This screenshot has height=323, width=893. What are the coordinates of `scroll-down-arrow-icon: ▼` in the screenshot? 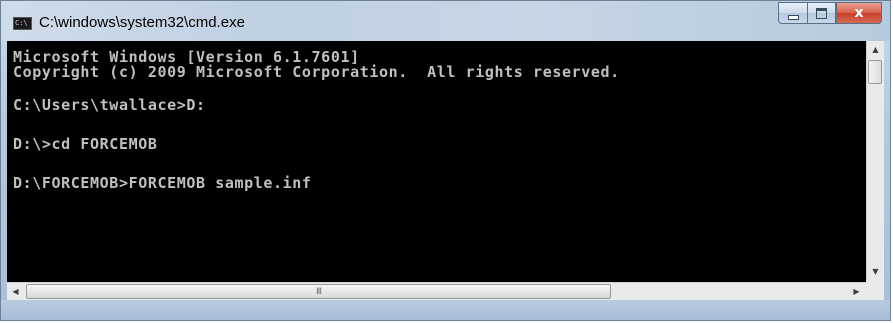 It's located at (875, 271).